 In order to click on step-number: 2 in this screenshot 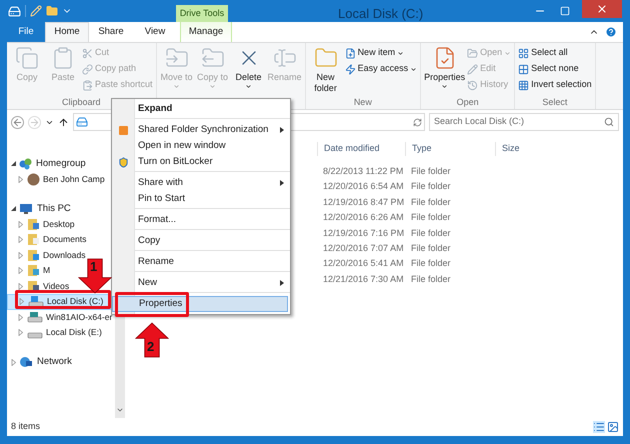, I will do `click(150, 346)`.